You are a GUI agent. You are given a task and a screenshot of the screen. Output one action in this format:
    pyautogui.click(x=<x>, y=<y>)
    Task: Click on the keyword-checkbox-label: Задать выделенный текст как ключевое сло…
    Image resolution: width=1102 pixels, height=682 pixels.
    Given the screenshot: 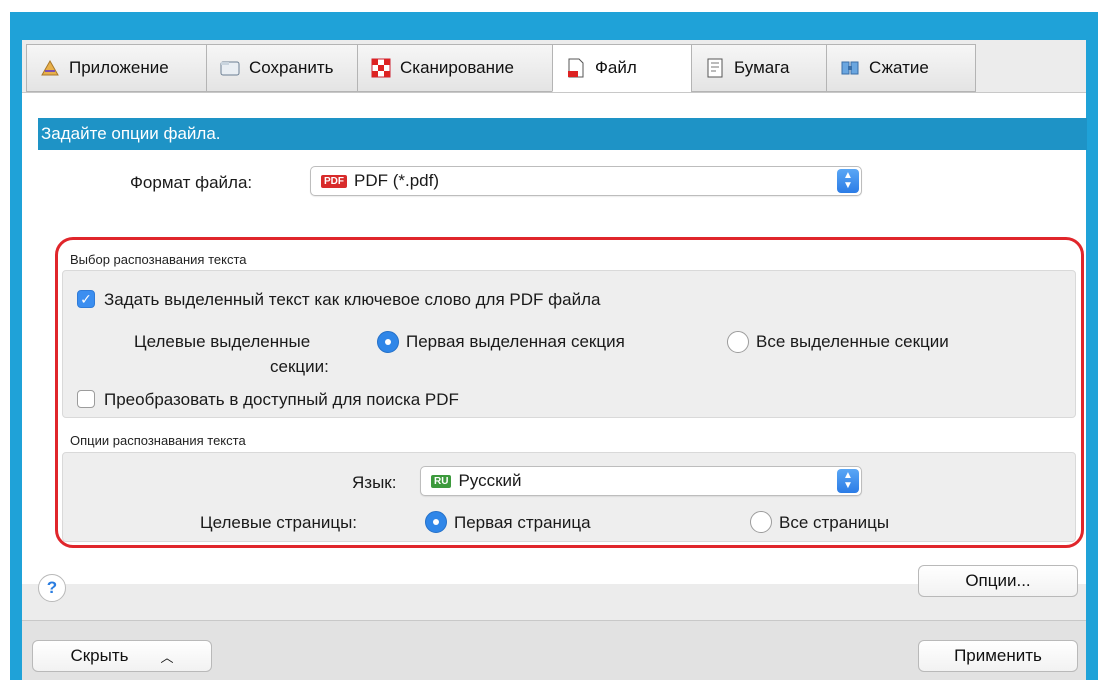 What is the action you would take?
    pyautogui.click(x=352, y=299)
    